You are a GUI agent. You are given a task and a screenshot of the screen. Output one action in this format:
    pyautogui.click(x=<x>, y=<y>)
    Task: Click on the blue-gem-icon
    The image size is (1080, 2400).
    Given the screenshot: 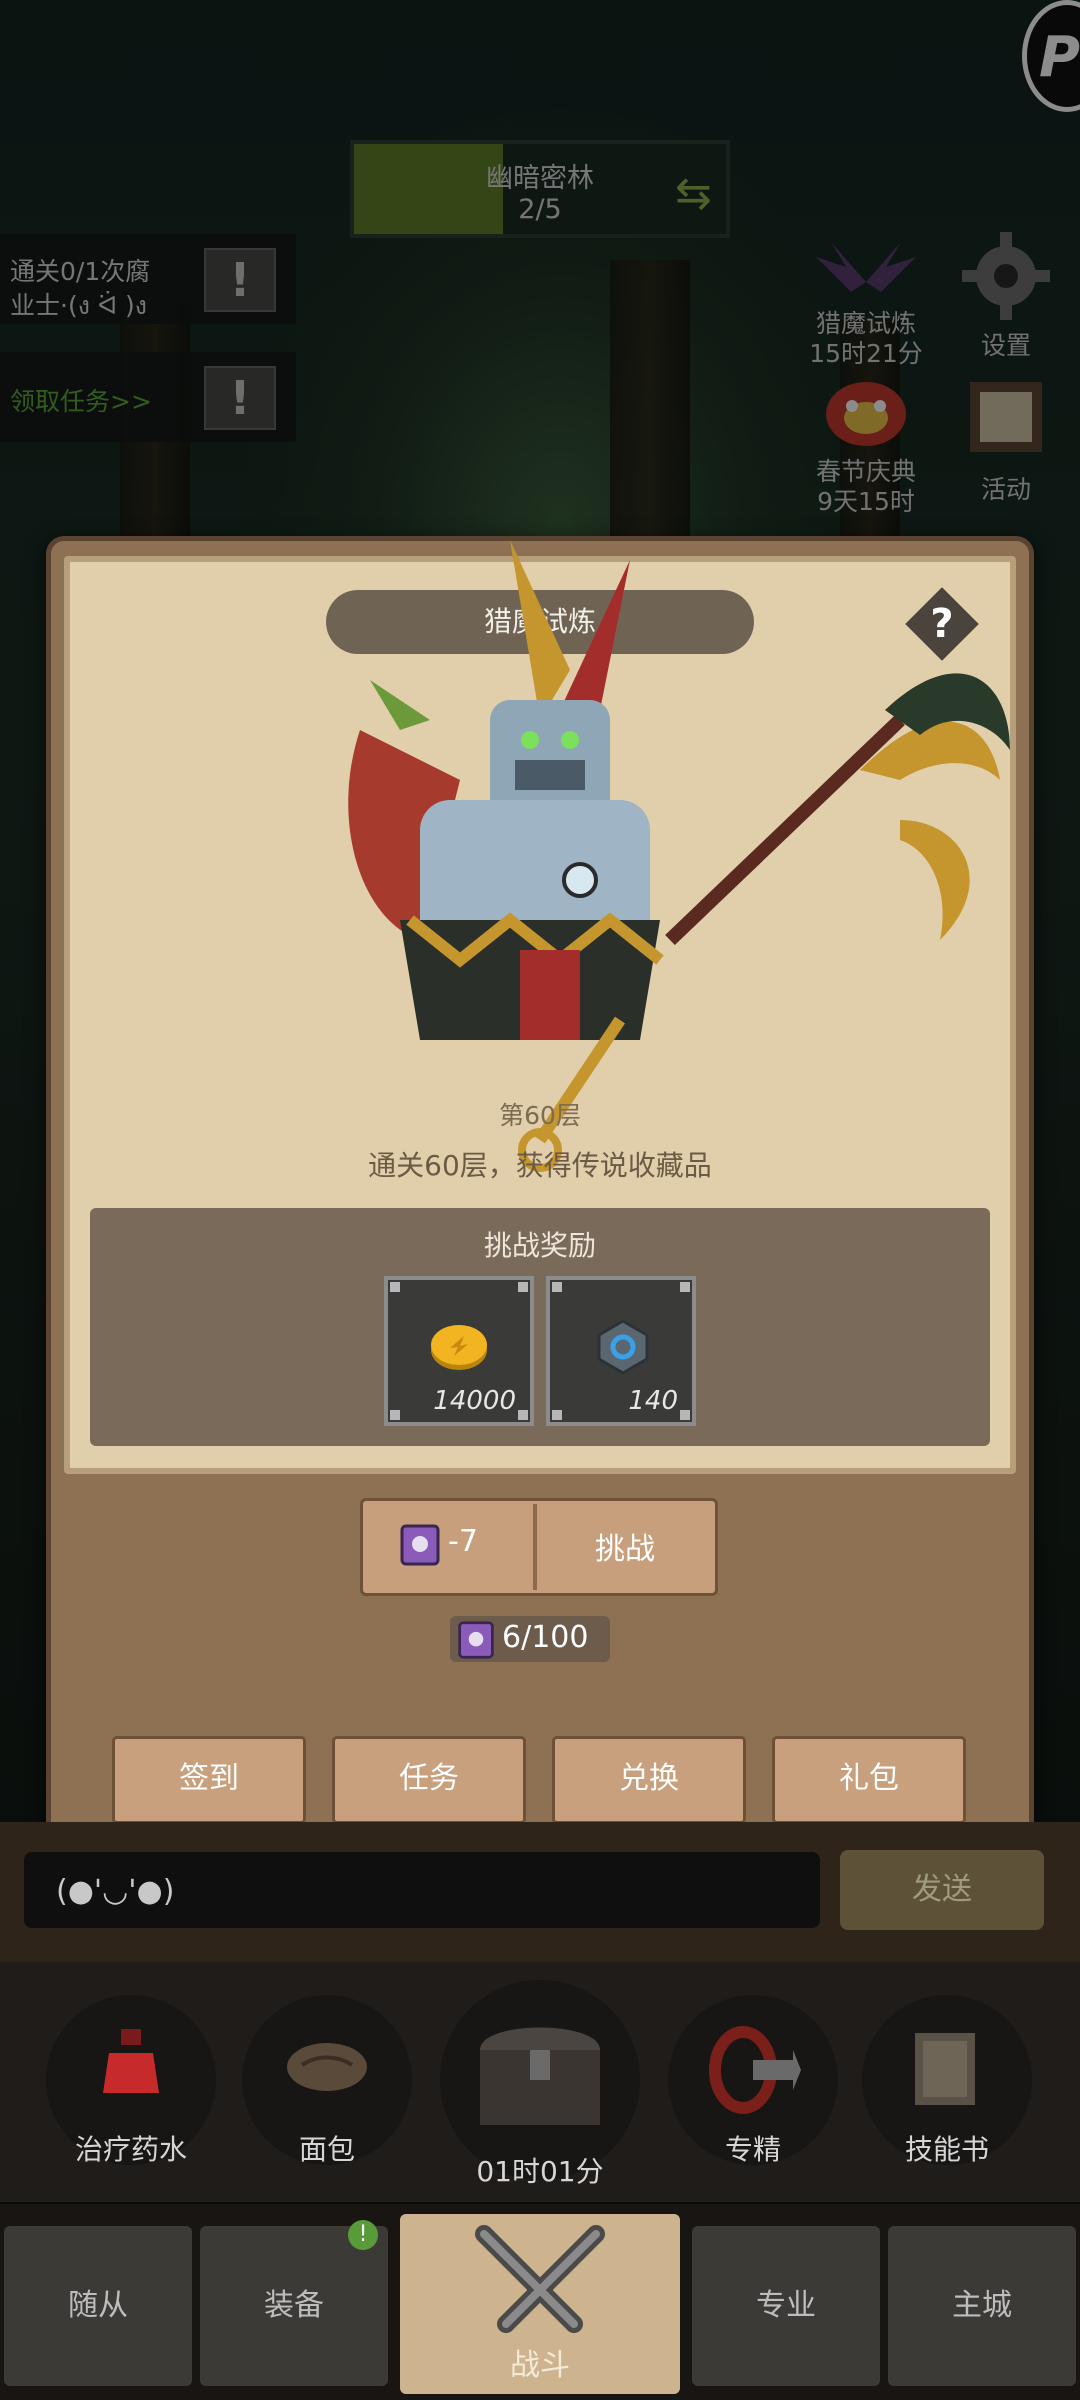 What is the action you would take?
    pyautogui.click(x=623, y=1347)
    